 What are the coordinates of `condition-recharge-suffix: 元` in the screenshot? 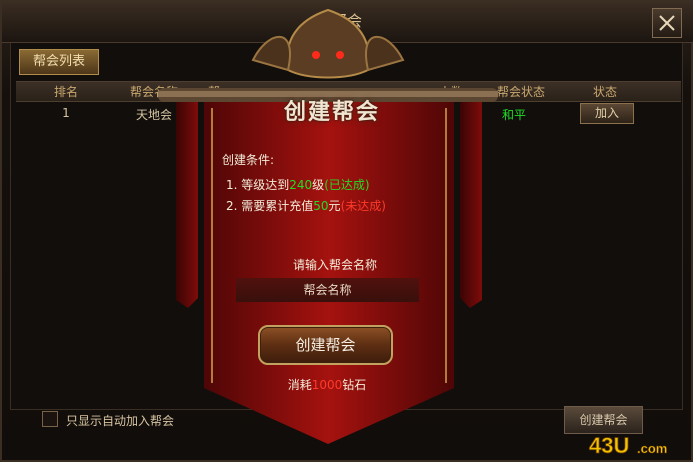 It's located at (334, 206).